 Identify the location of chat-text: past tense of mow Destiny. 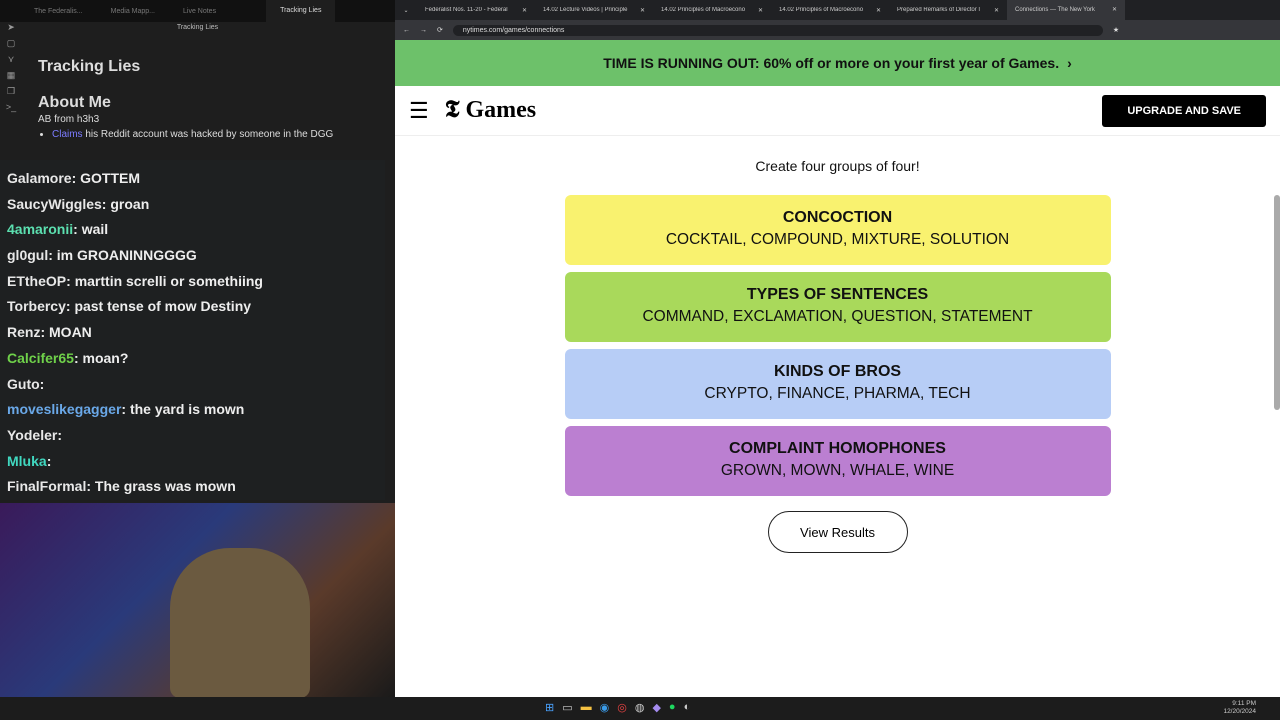
(163, 306).